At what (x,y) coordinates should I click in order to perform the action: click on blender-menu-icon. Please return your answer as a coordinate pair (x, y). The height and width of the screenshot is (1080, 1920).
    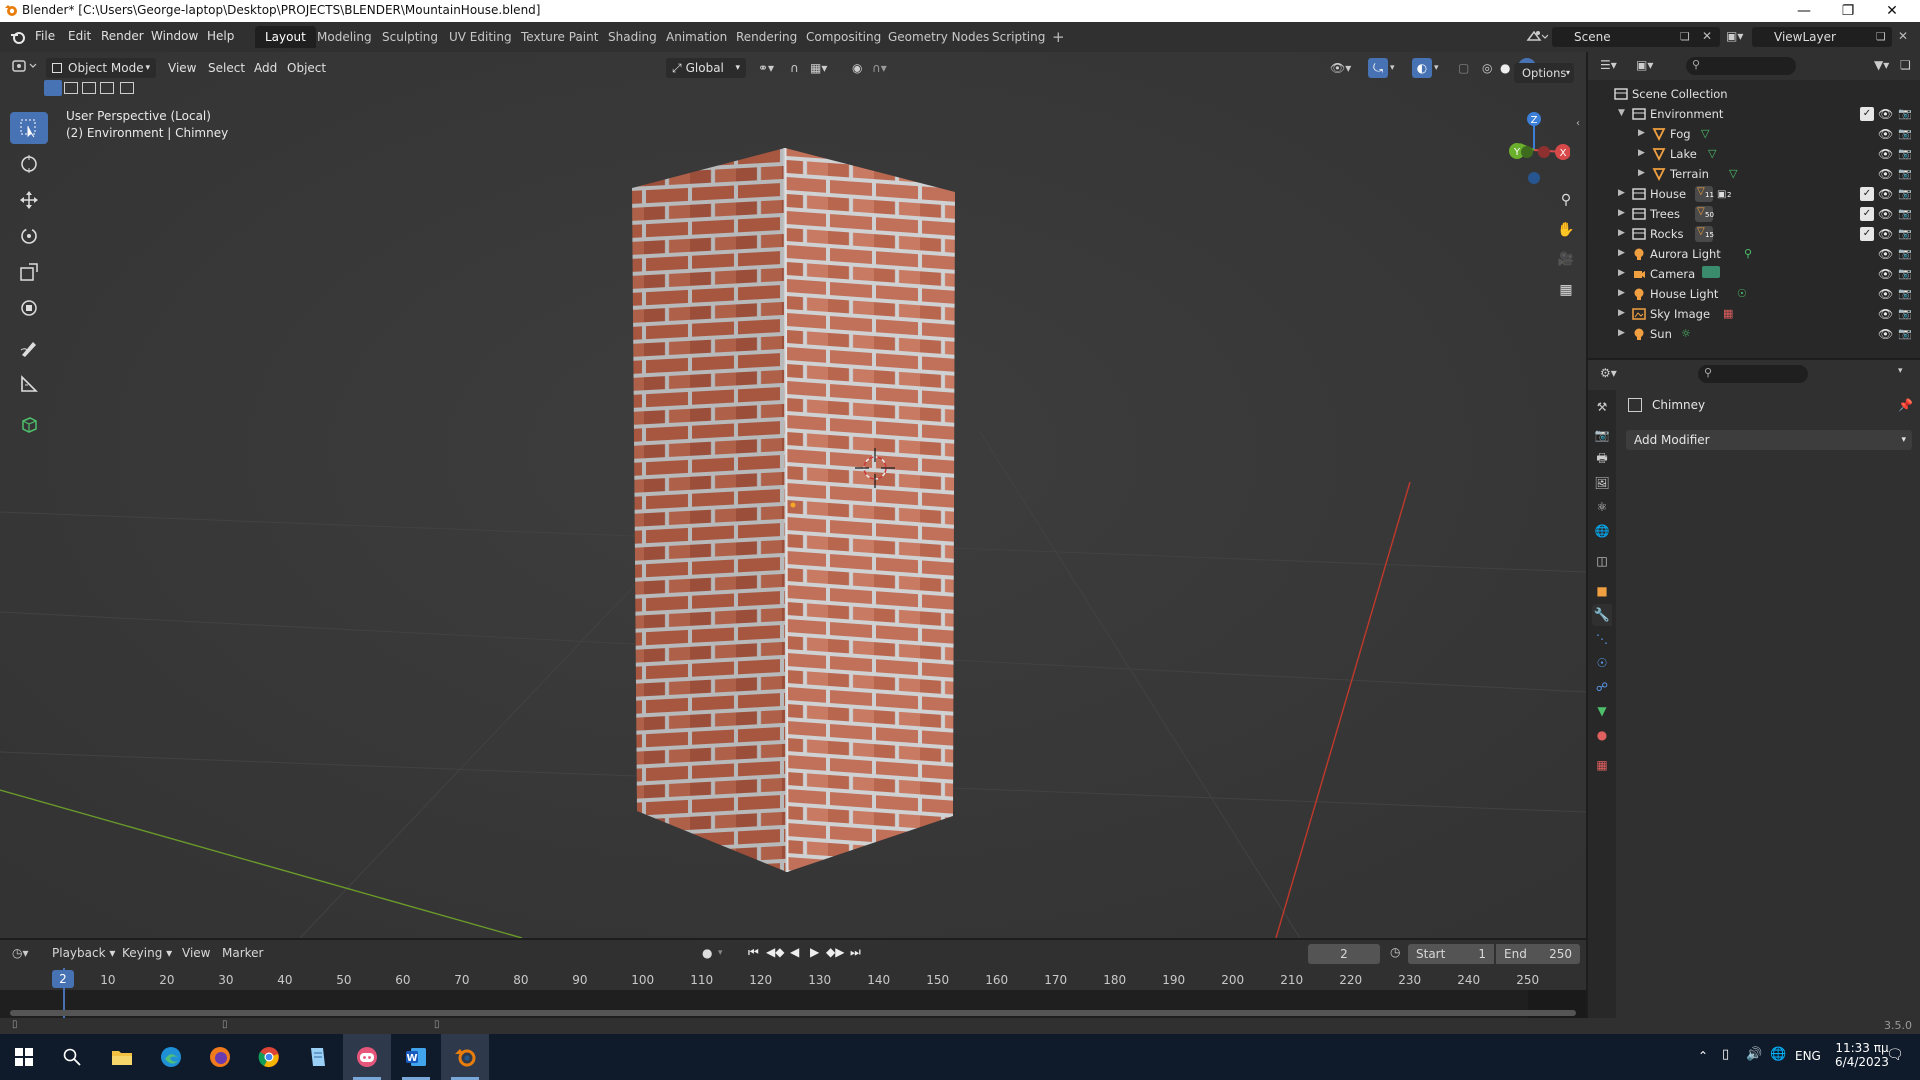
    Looking at the image, I should click on (18, 37).